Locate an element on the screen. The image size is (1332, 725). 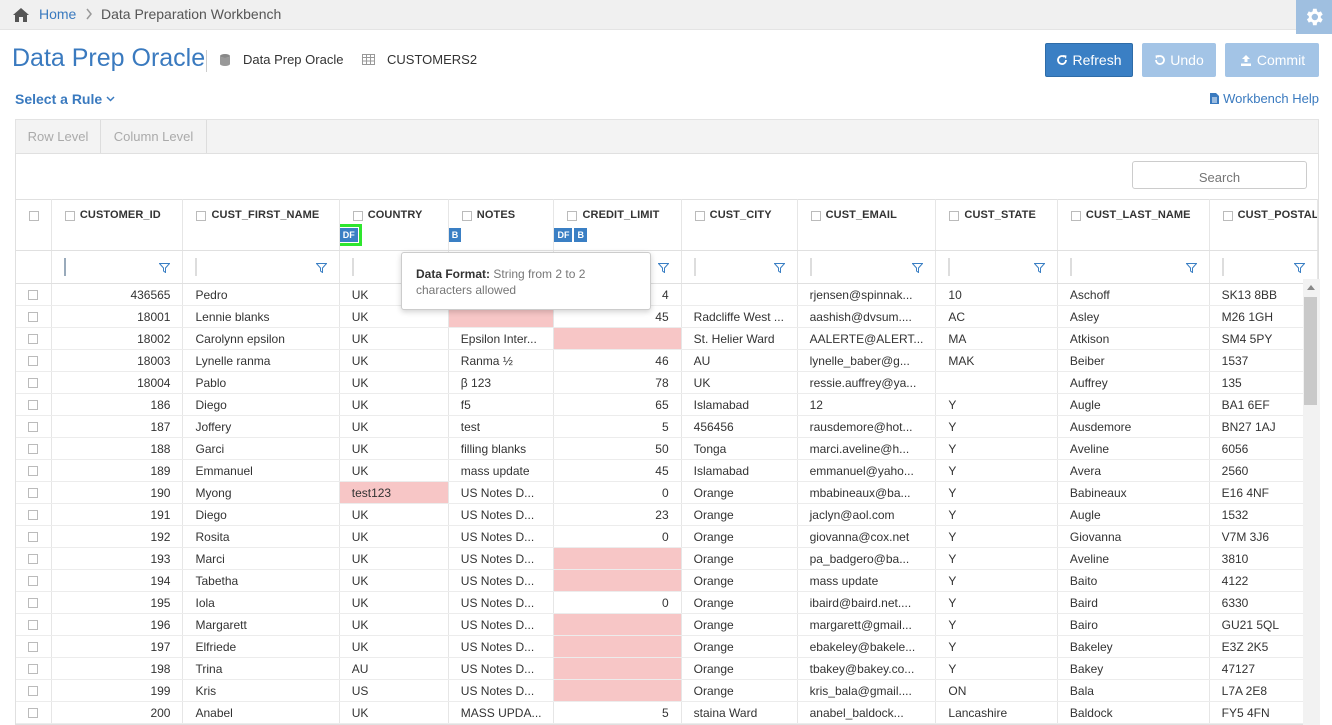
table-cell: 10 is located at coordinates (996, 294).